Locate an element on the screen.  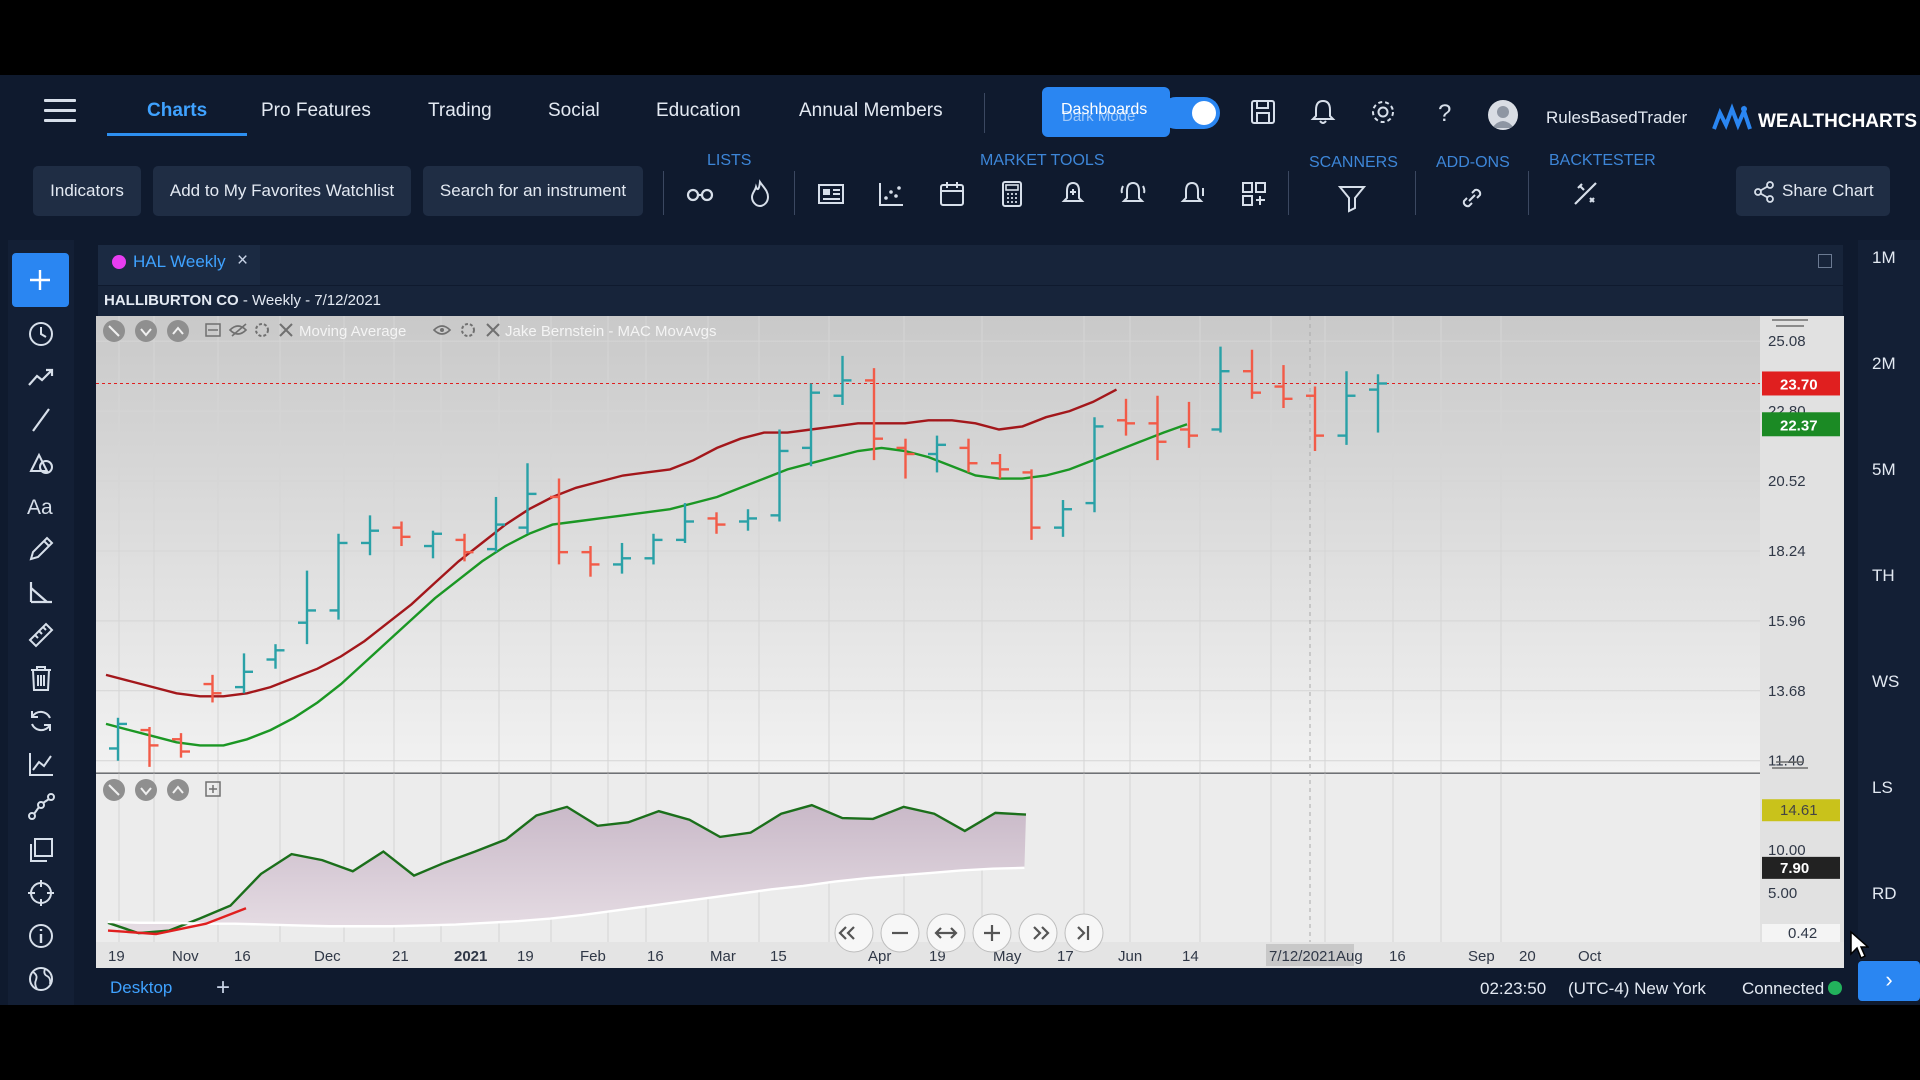
timeframe-th: TH is located at coordinates (1883, 576).